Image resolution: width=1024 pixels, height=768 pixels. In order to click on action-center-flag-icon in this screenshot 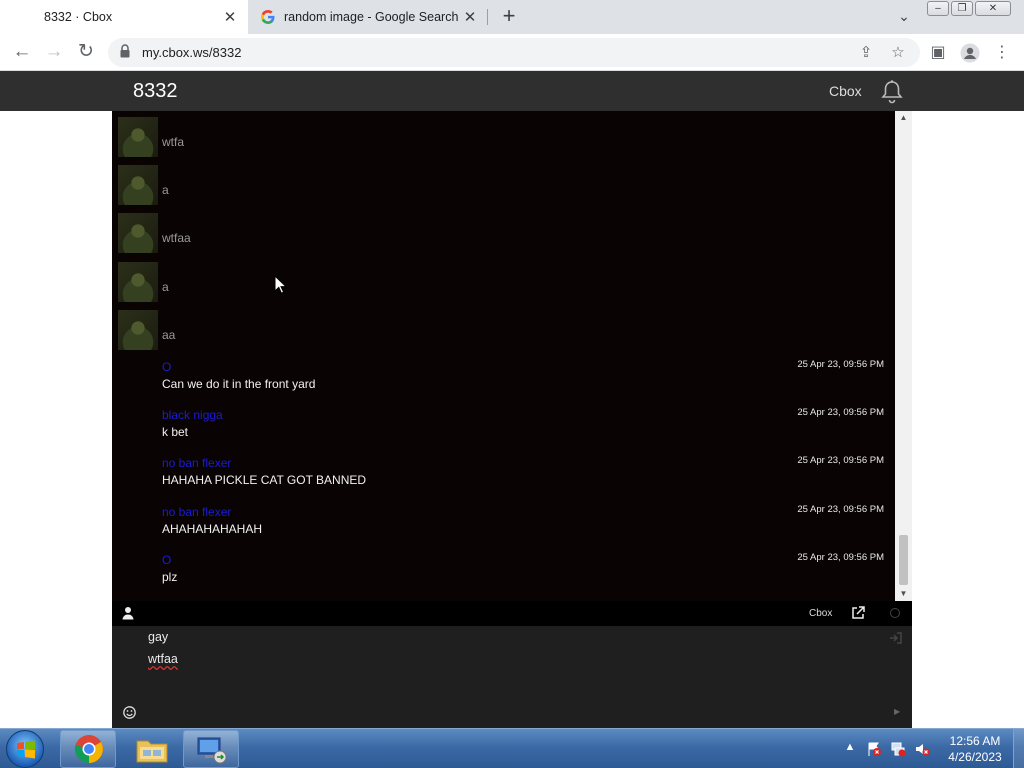, I will do `click(874, 749)`.